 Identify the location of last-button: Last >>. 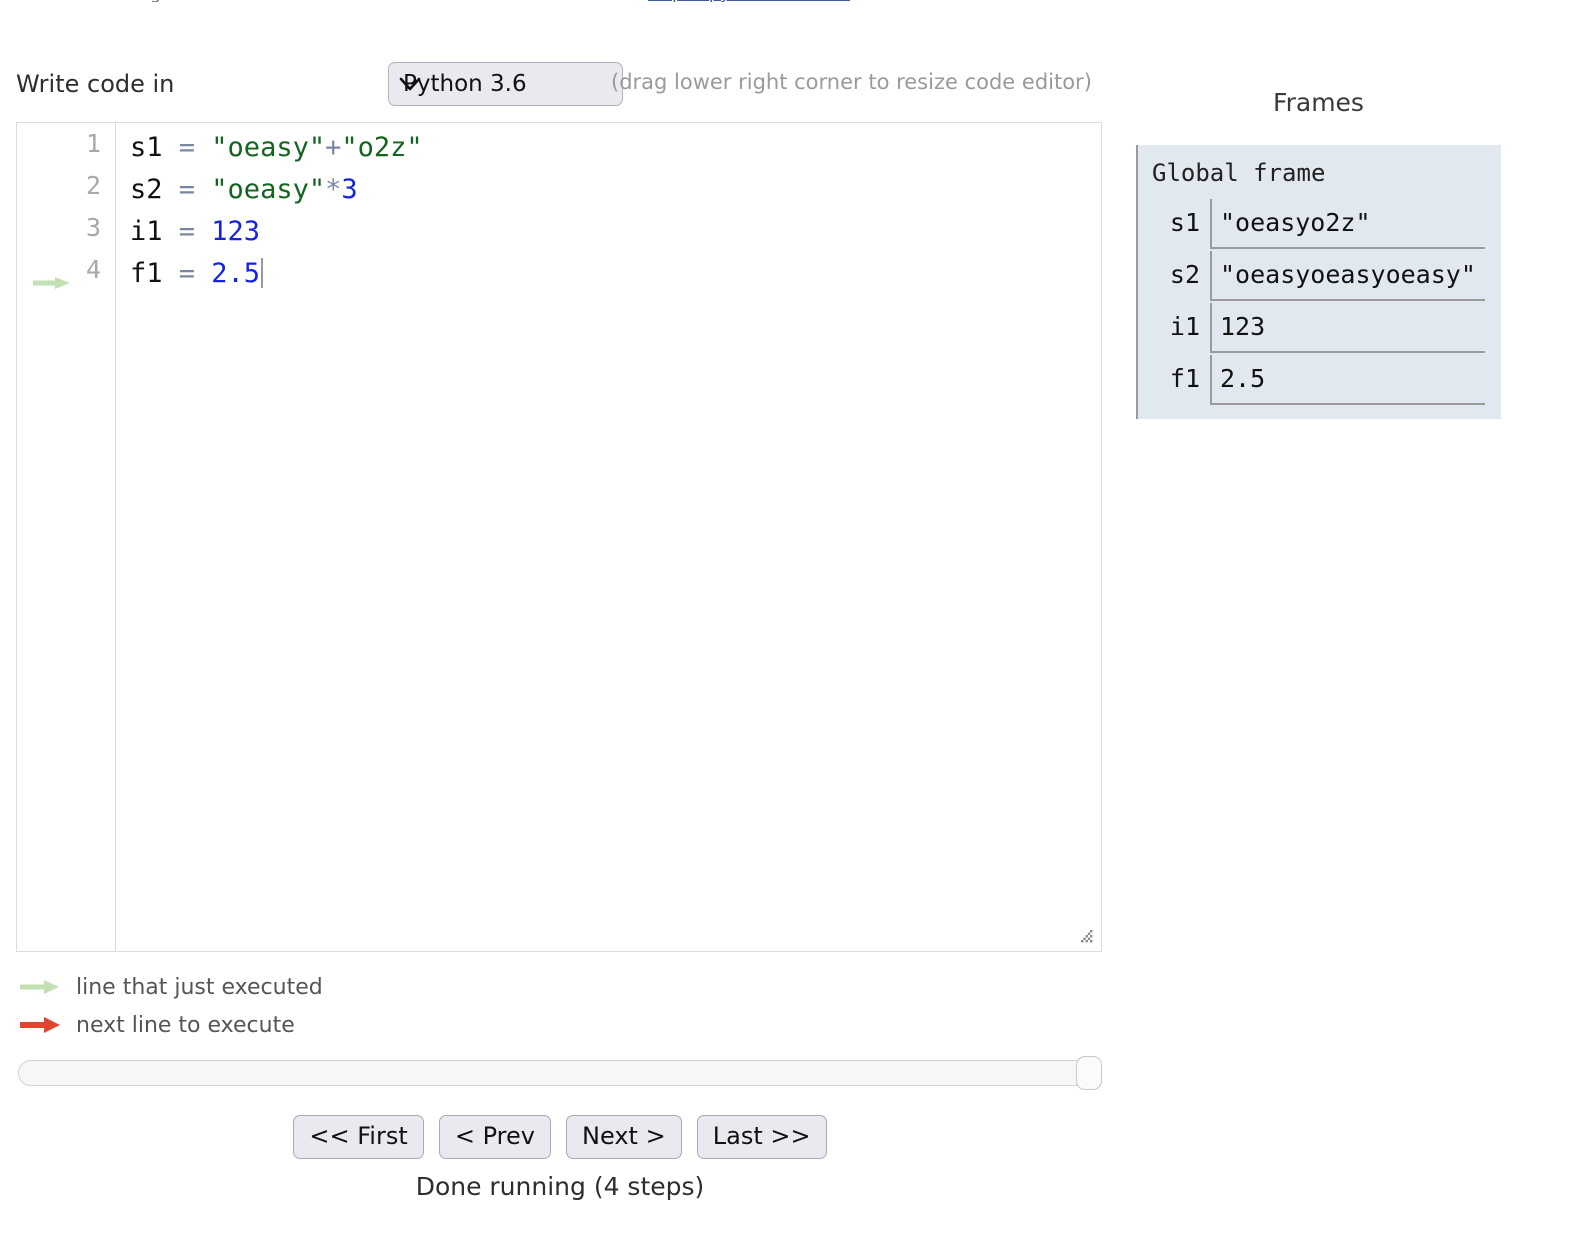
(761, 1137).